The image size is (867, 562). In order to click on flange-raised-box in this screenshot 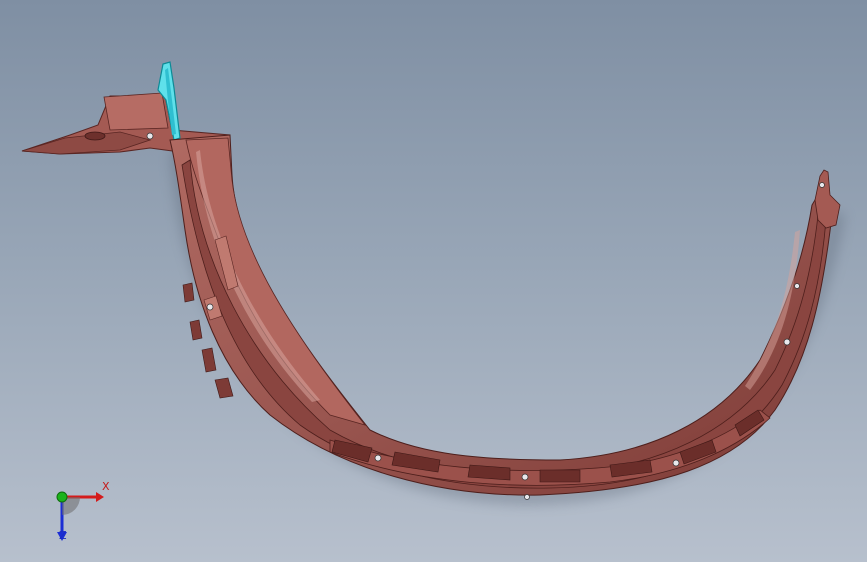, I will do `click(136, 111)`.